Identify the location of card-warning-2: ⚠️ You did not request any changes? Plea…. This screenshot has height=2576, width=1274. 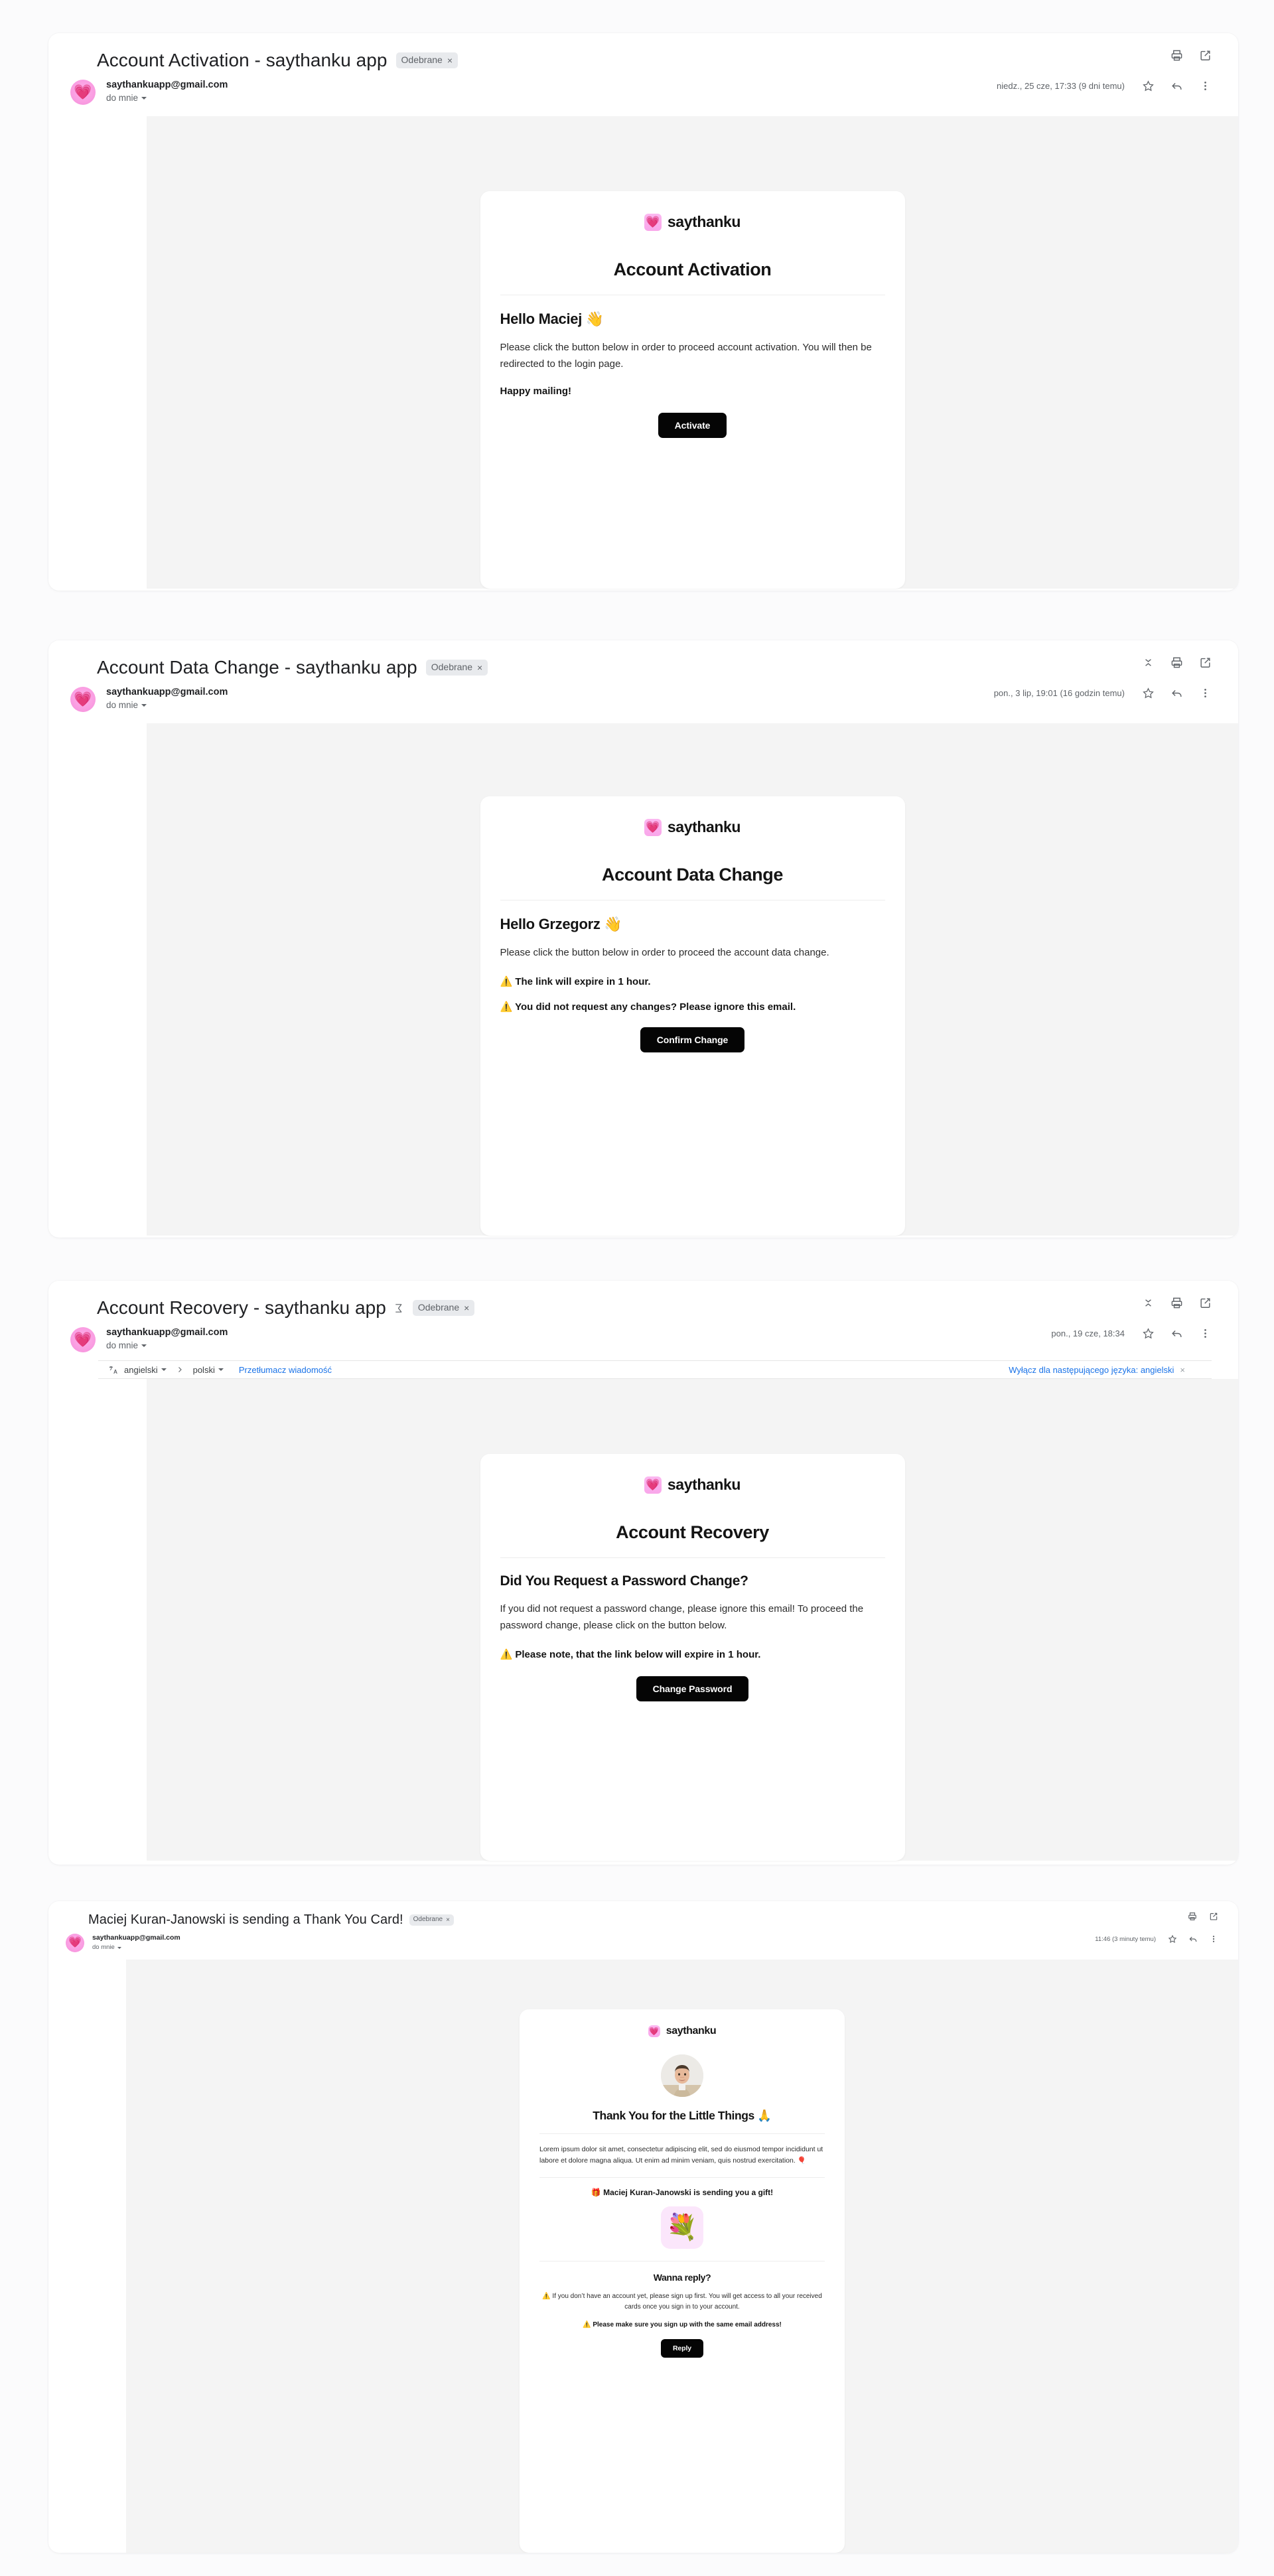
(648, 1007).